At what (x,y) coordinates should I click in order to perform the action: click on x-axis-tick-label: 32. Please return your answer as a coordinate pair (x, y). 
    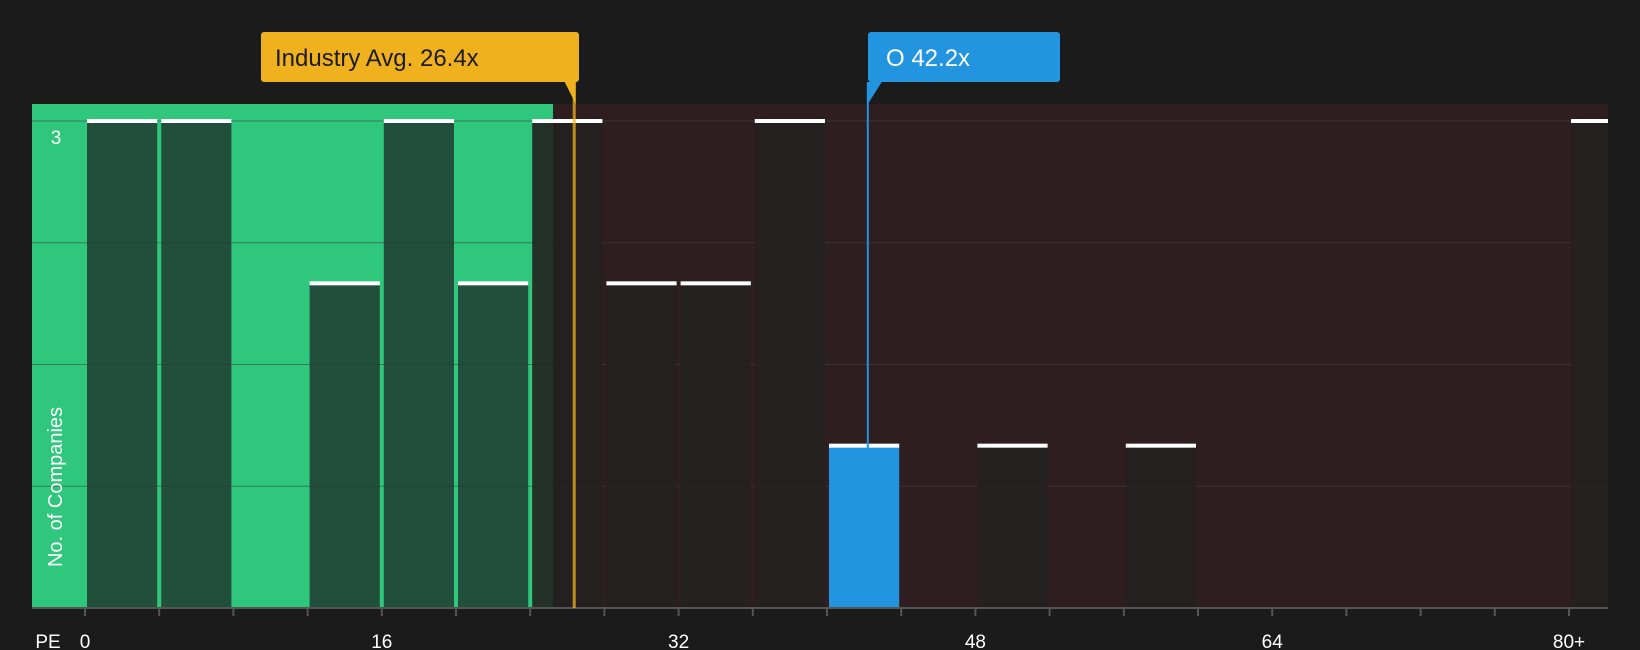
    Looking at the image, I should click on (678, 641).